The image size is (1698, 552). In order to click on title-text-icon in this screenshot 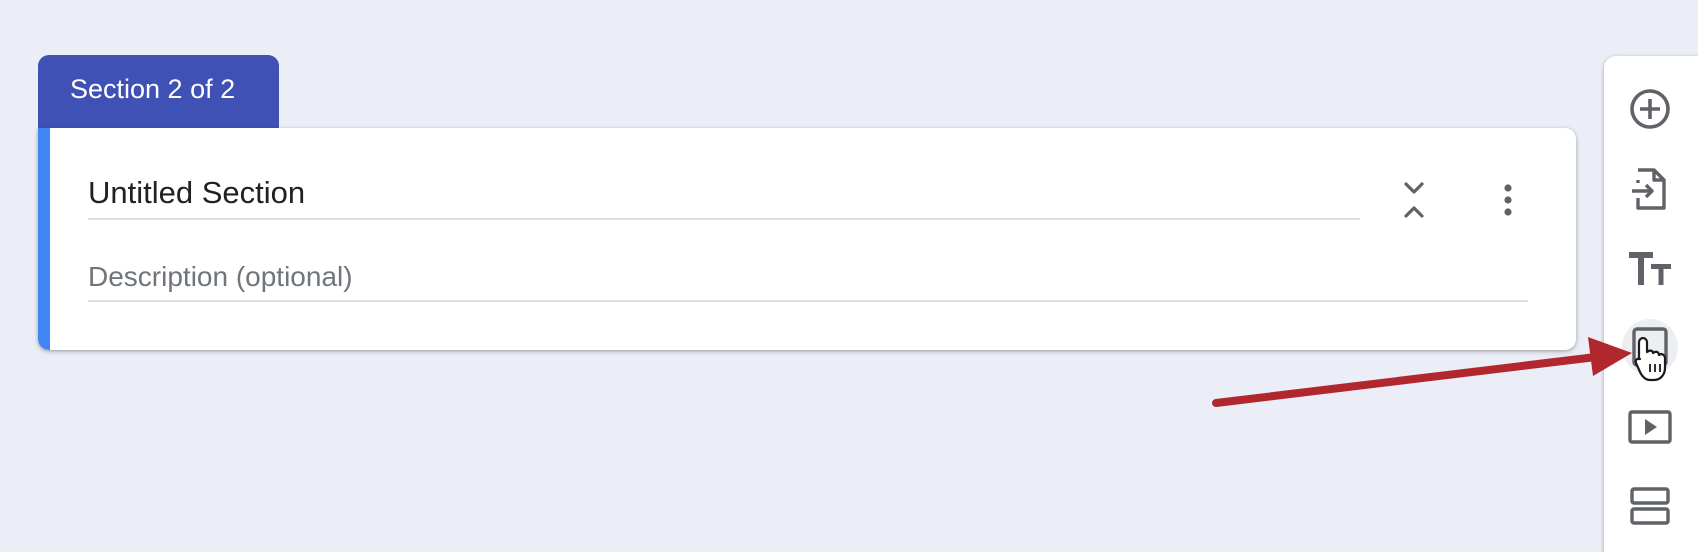, I will do `click(1650, 268)`.